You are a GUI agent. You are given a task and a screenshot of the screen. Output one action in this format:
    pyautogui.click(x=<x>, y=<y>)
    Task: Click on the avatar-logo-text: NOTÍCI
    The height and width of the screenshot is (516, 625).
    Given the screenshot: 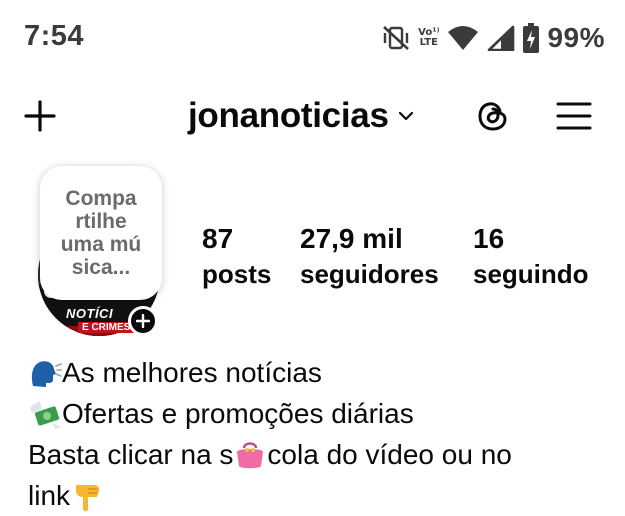 What is the action you would take?
    pyautogui.click(x=90, y=313)
    